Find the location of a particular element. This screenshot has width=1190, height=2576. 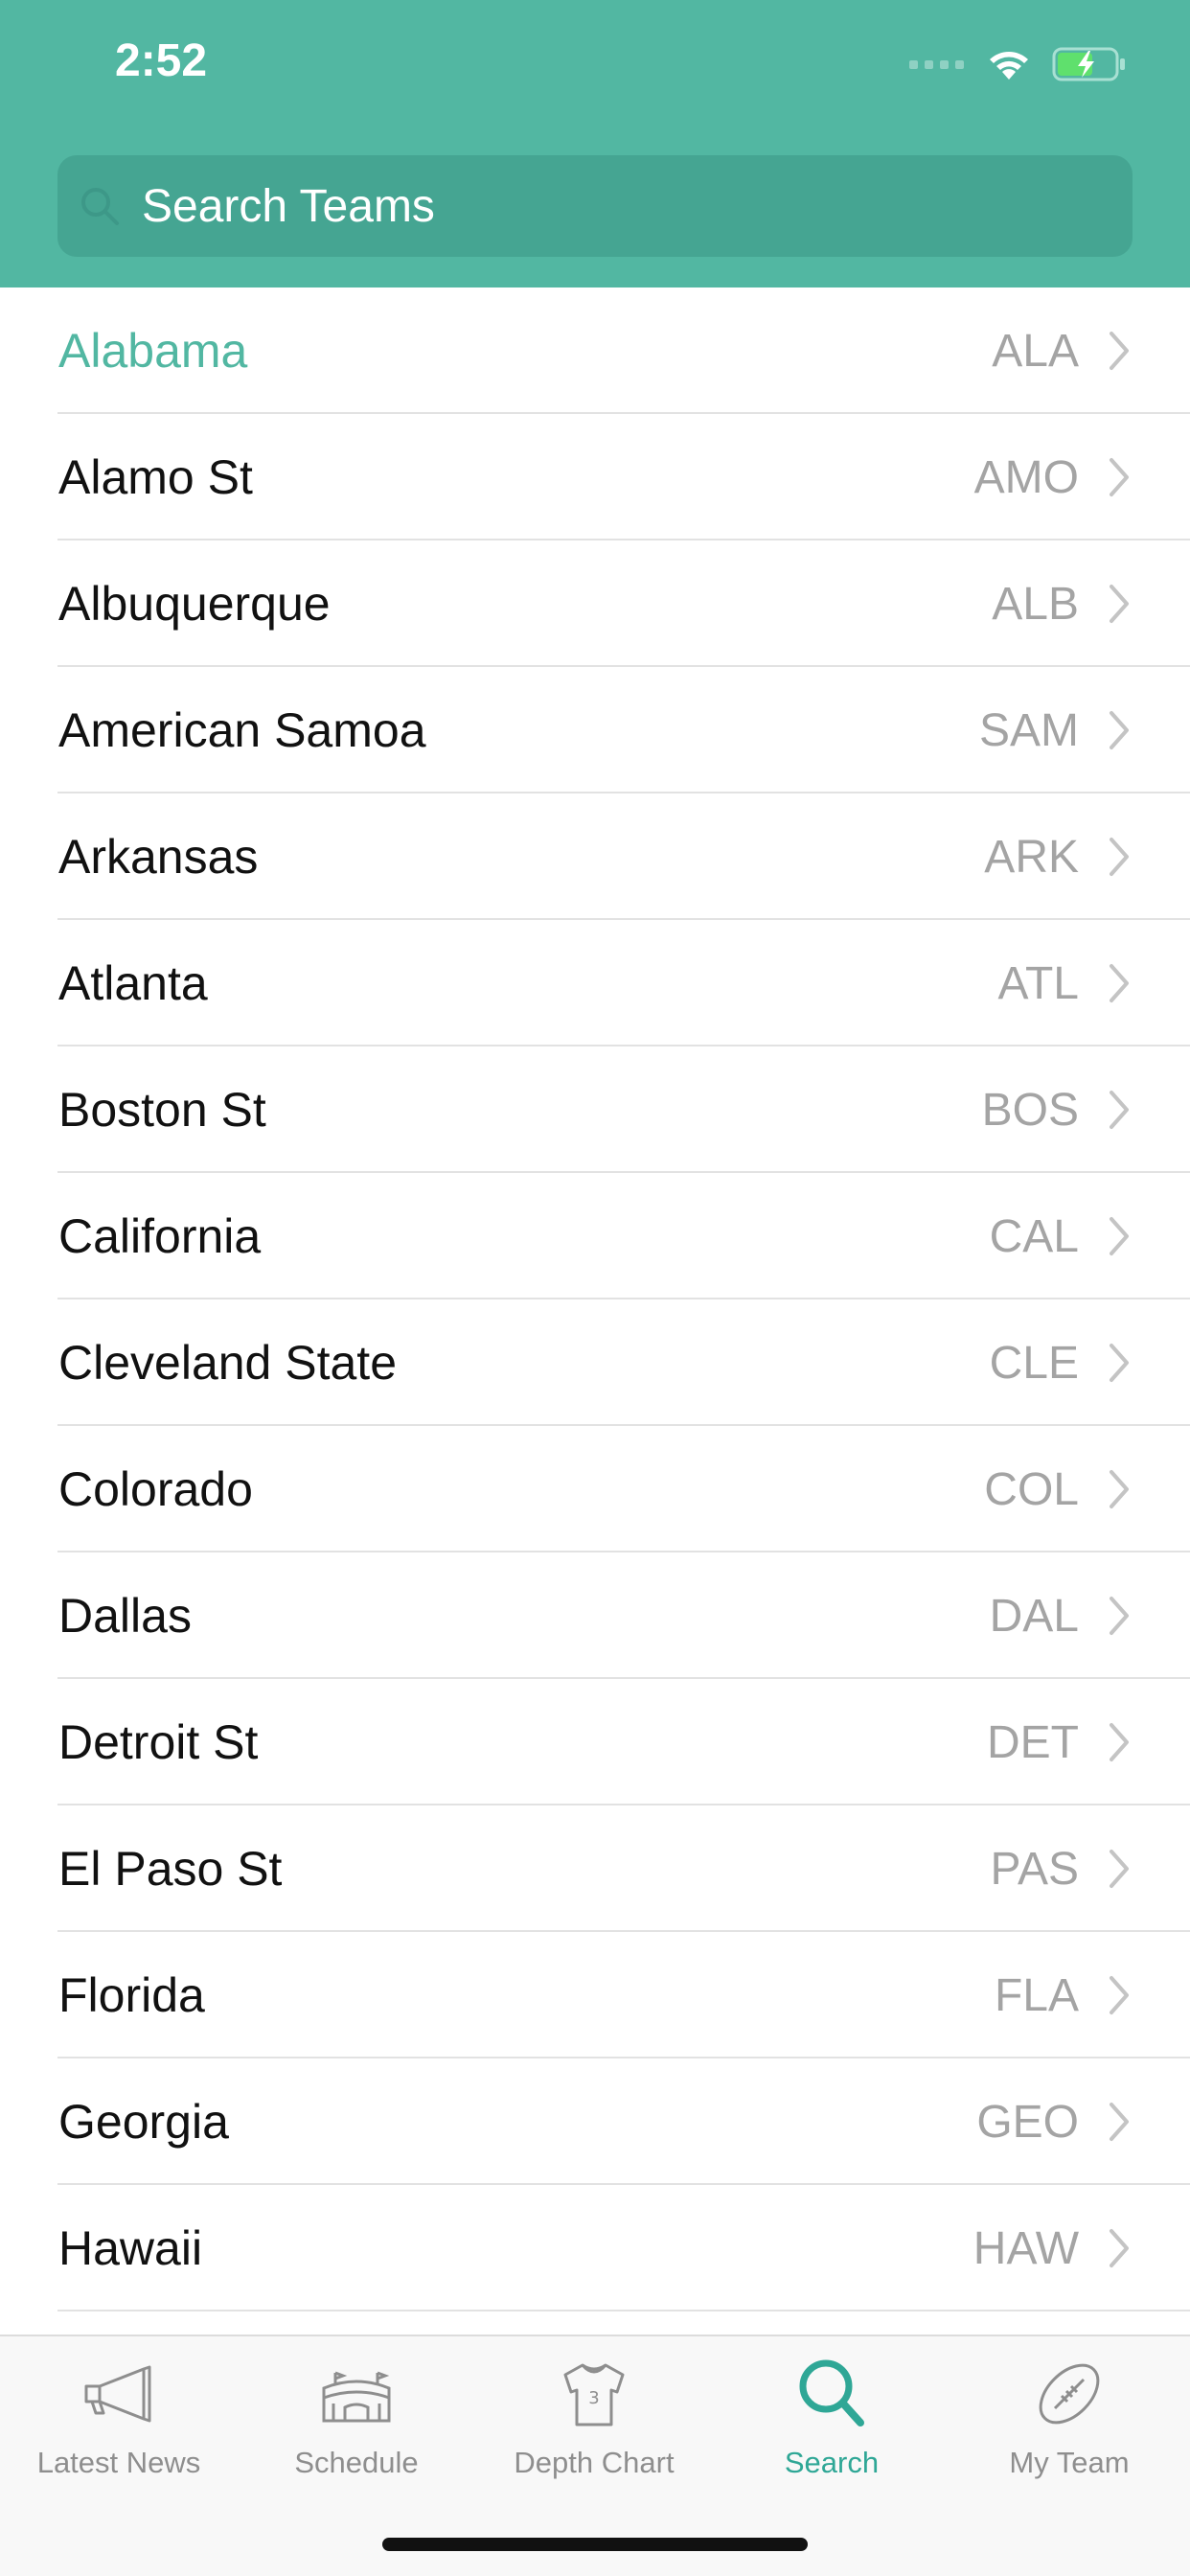

team-row: Alamo St AMO is located at coordinates (595, 477).